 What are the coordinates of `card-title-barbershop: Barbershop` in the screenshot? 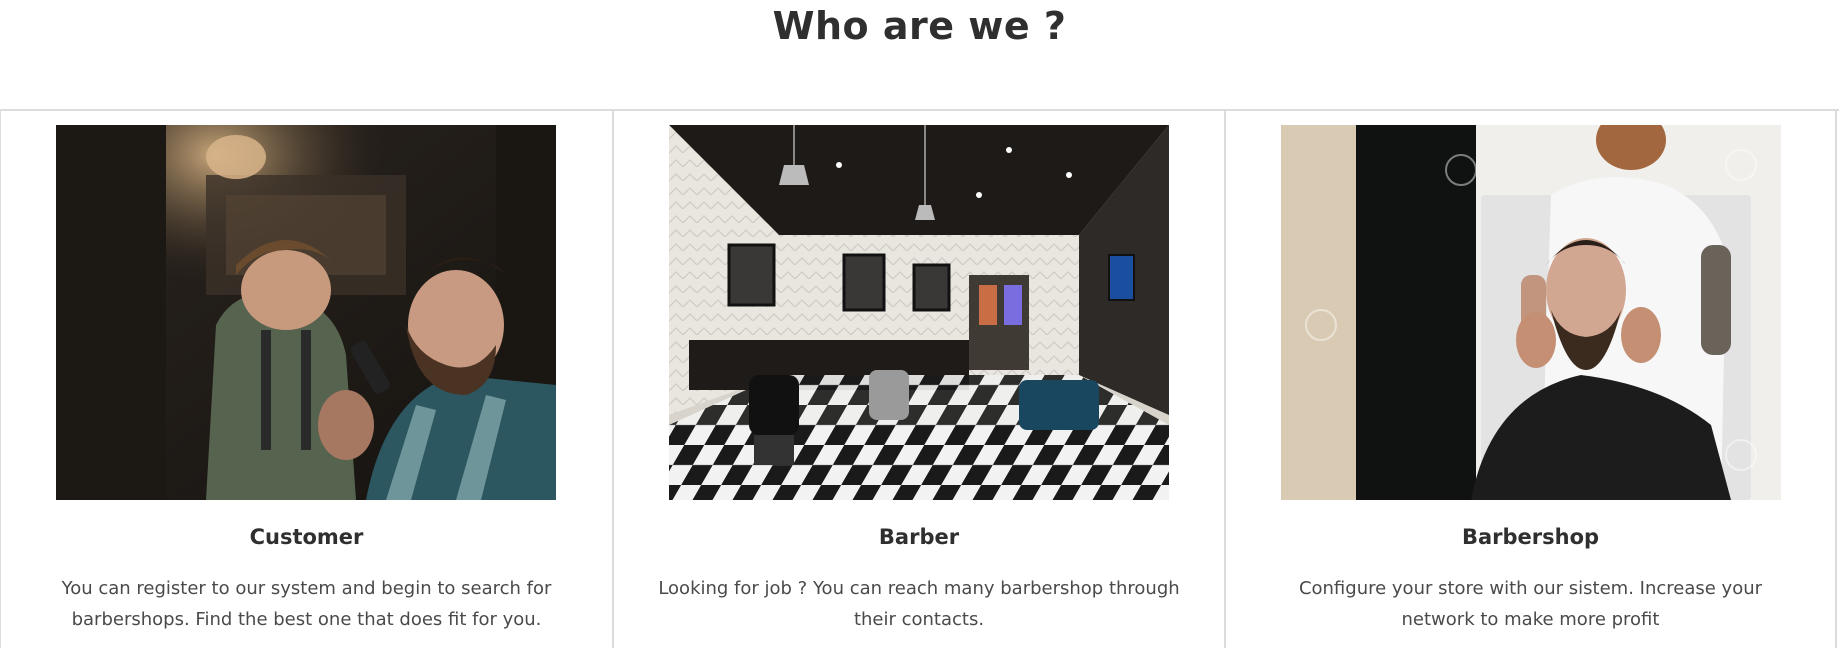 It's located at (1530, 537).